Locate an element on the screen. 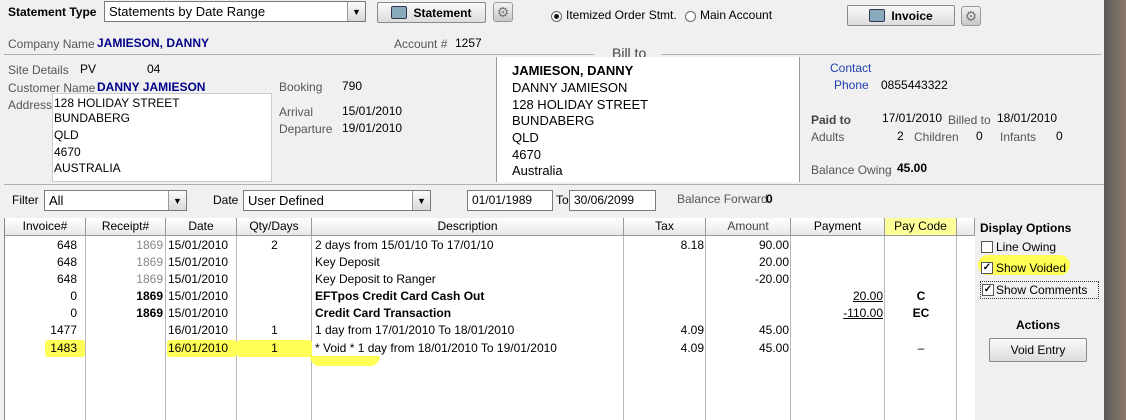 The width and height of the screenshot is (1126, 420). cell-invoice: 1483 is located at coordinates (65, 348).